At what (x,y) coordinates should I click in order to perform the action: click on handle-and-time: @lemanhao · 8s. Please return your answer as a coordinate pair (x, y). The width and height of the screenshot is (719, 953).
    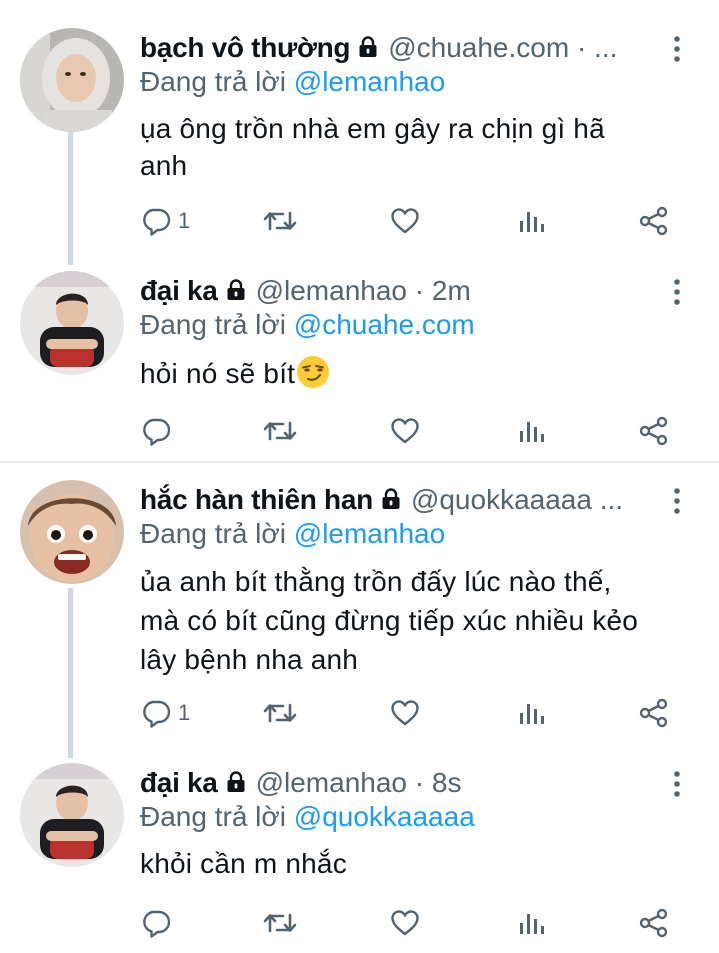
    Looking at the image, I should click on (359, 782).